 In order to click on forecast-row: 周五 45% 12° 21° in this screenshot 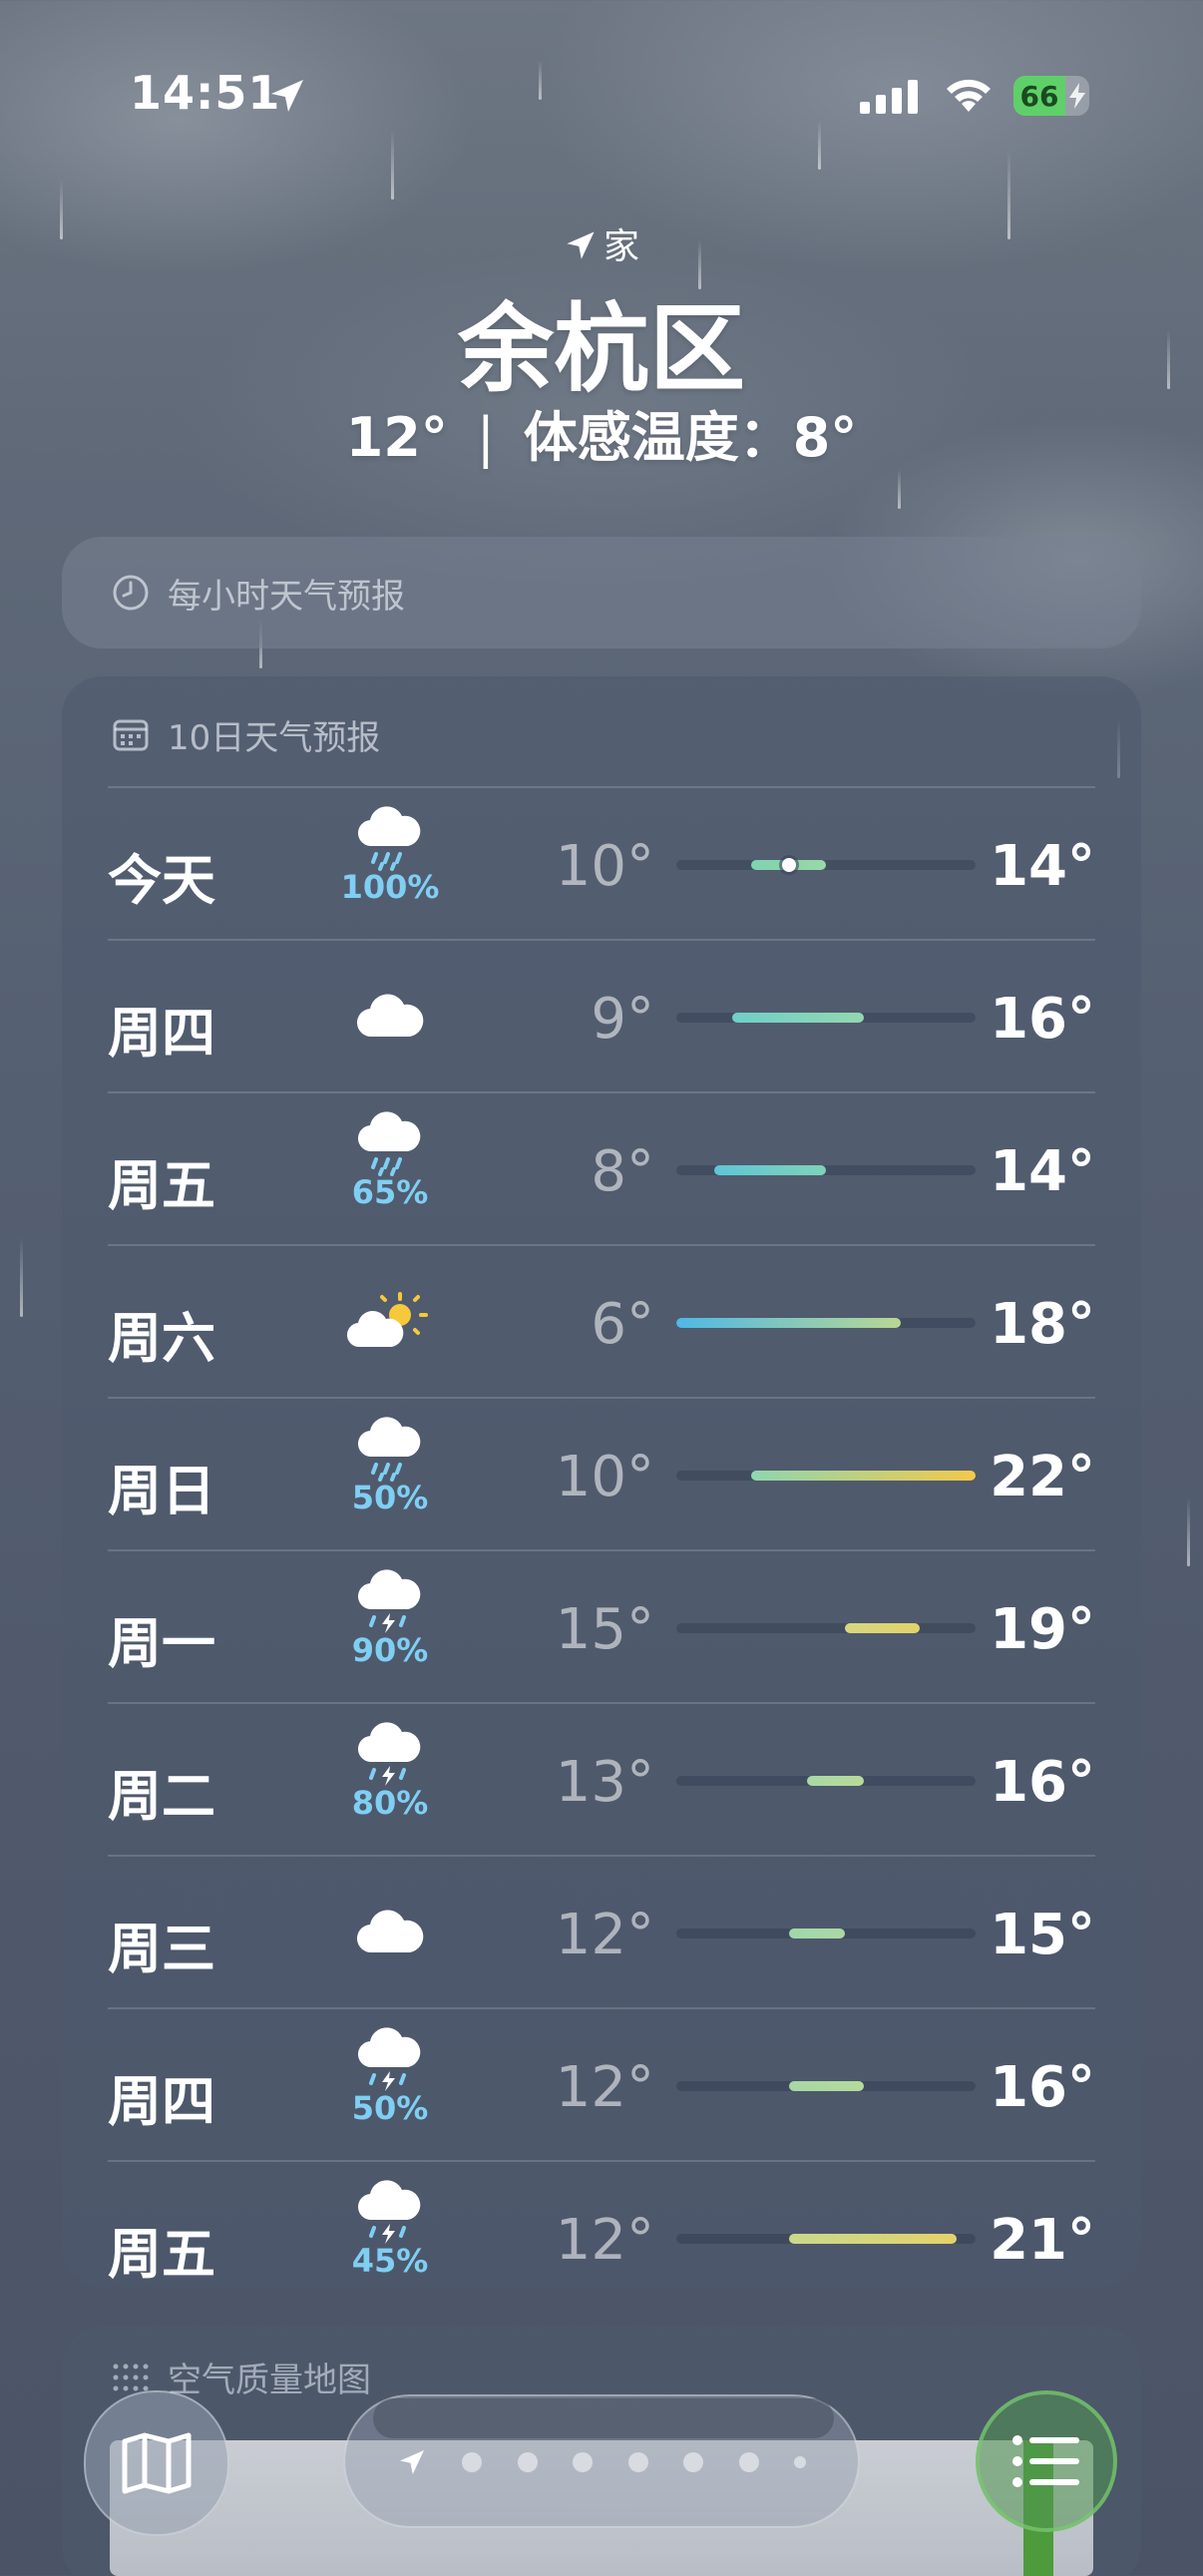, I will do `click(601, 2236)`.